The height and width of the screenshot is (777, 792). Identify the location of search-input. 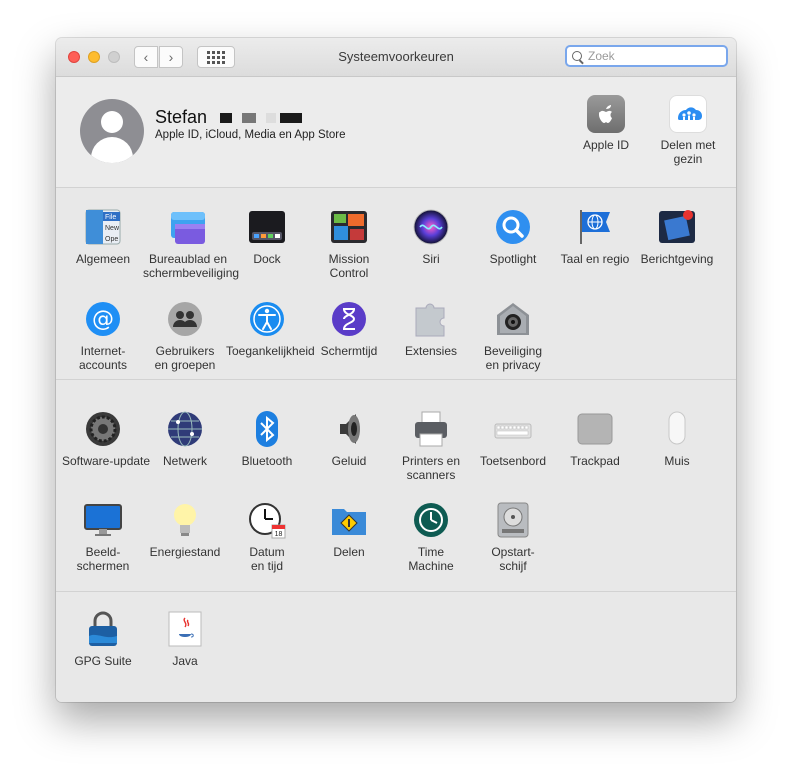
(648, 56).